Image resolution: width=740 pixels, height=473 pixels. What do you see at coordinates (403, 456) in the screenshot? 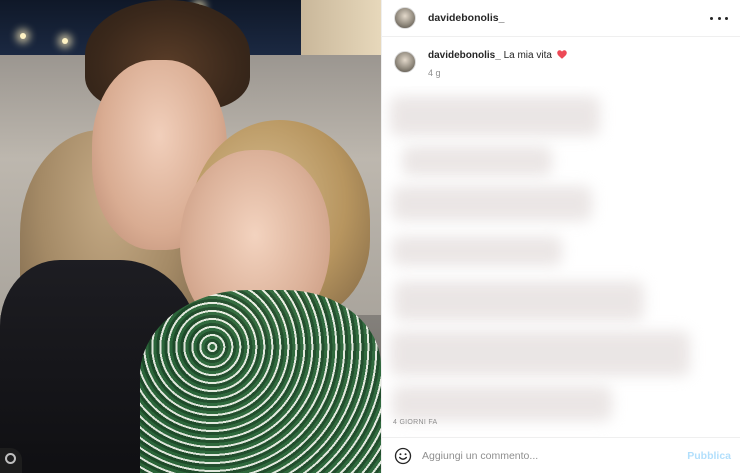
I see `smiley-face-icon` at bounding box center [403, 456].